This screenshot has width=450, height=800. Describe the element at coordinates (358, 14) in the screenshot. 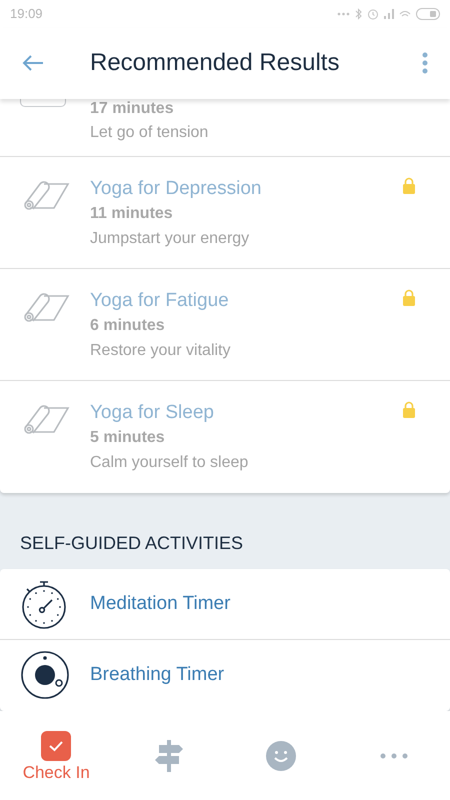

I see `bluetooth-icon` at that location.